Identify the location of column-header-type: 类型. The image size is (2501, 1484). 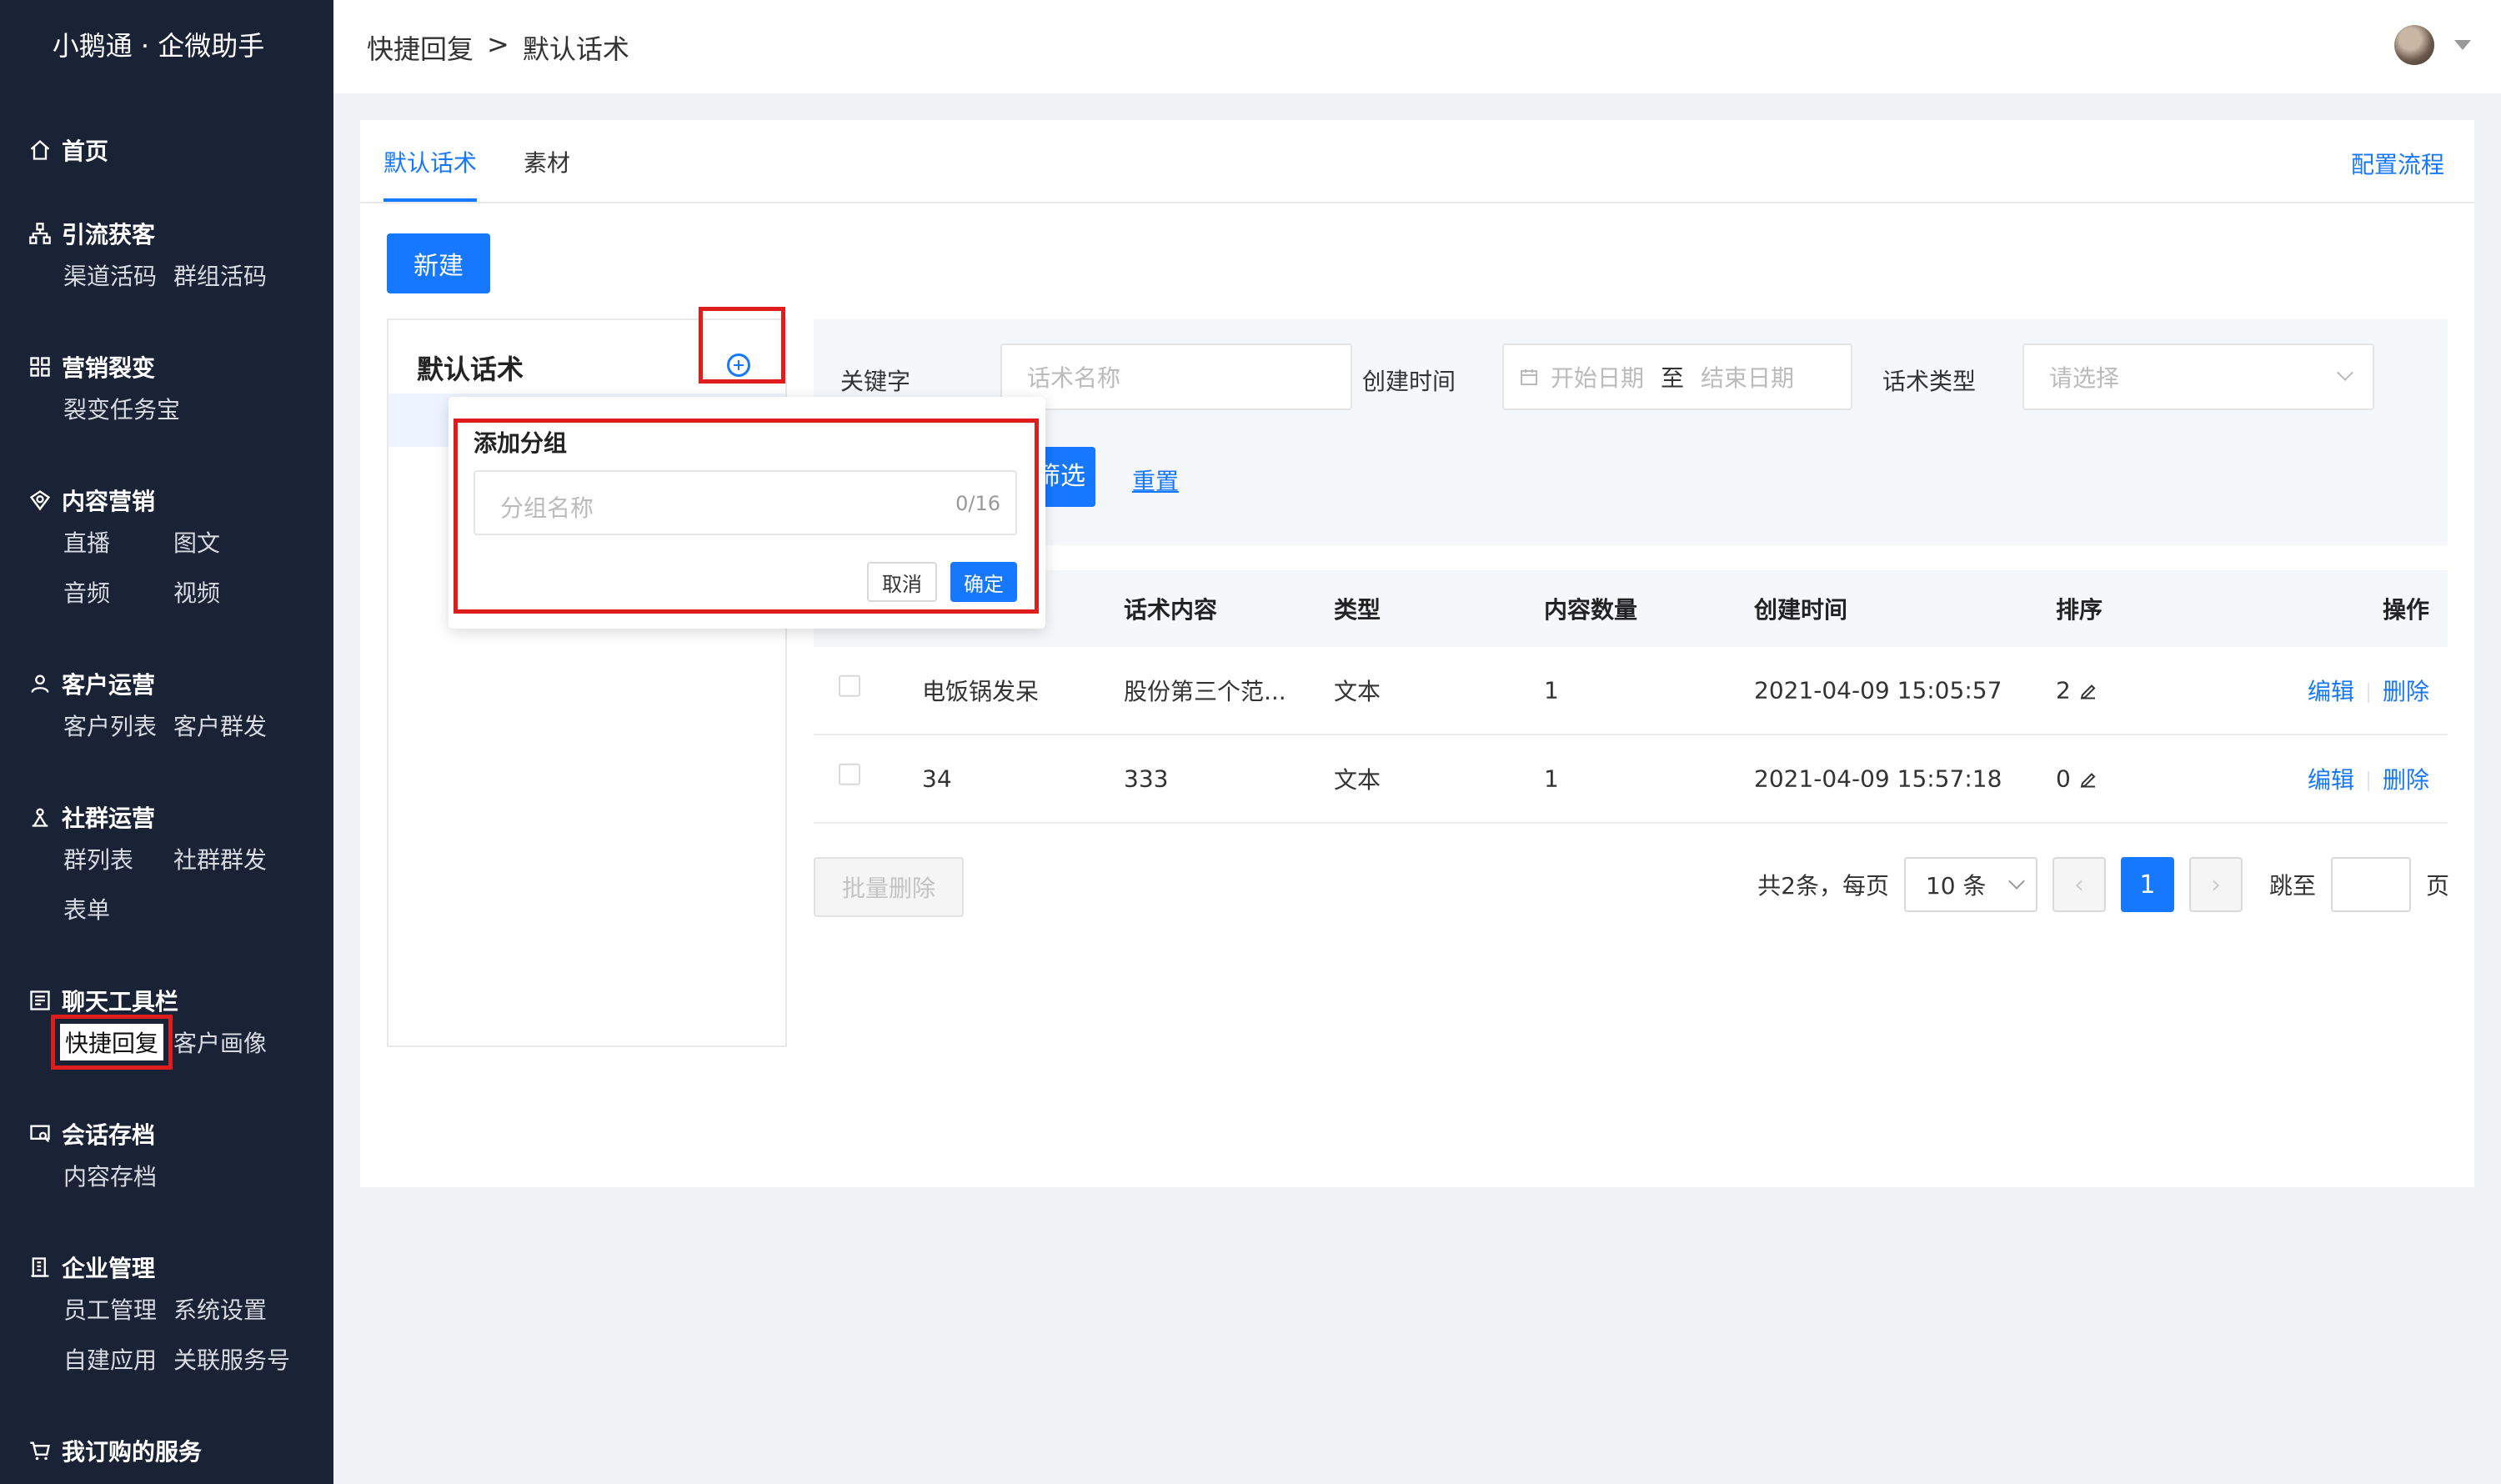
(1357, 610).